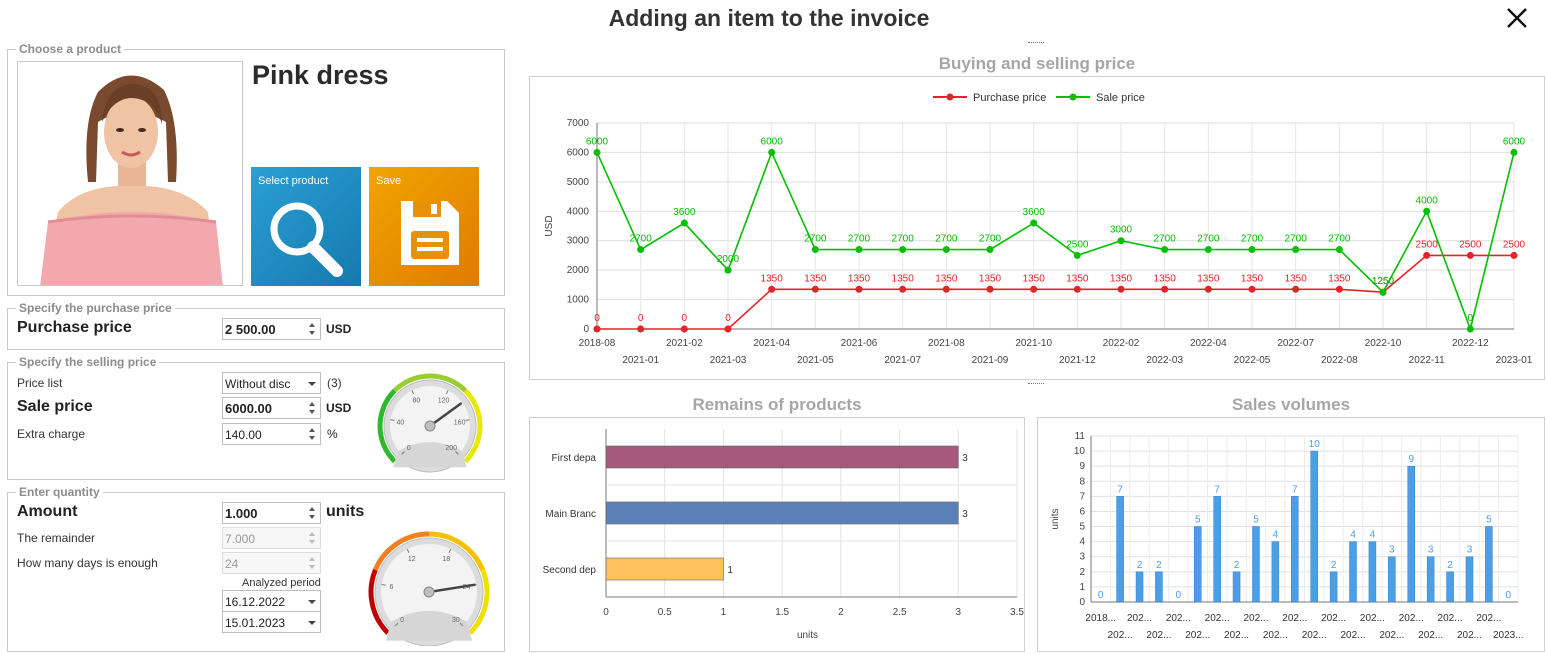 The height and width of the screenshot is (654, 1547). I want to click on gauge-tick-label: 18, so click(446, 559).